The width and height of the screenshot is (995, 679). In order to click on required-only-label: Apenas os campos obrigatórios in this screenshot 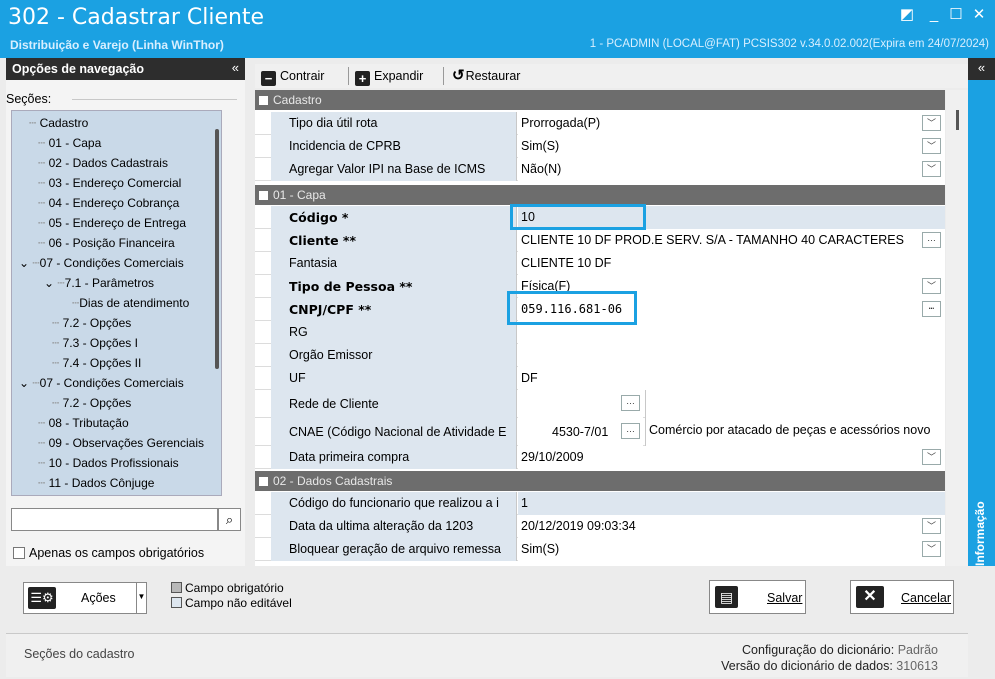, I will do `click(117, 553)`.